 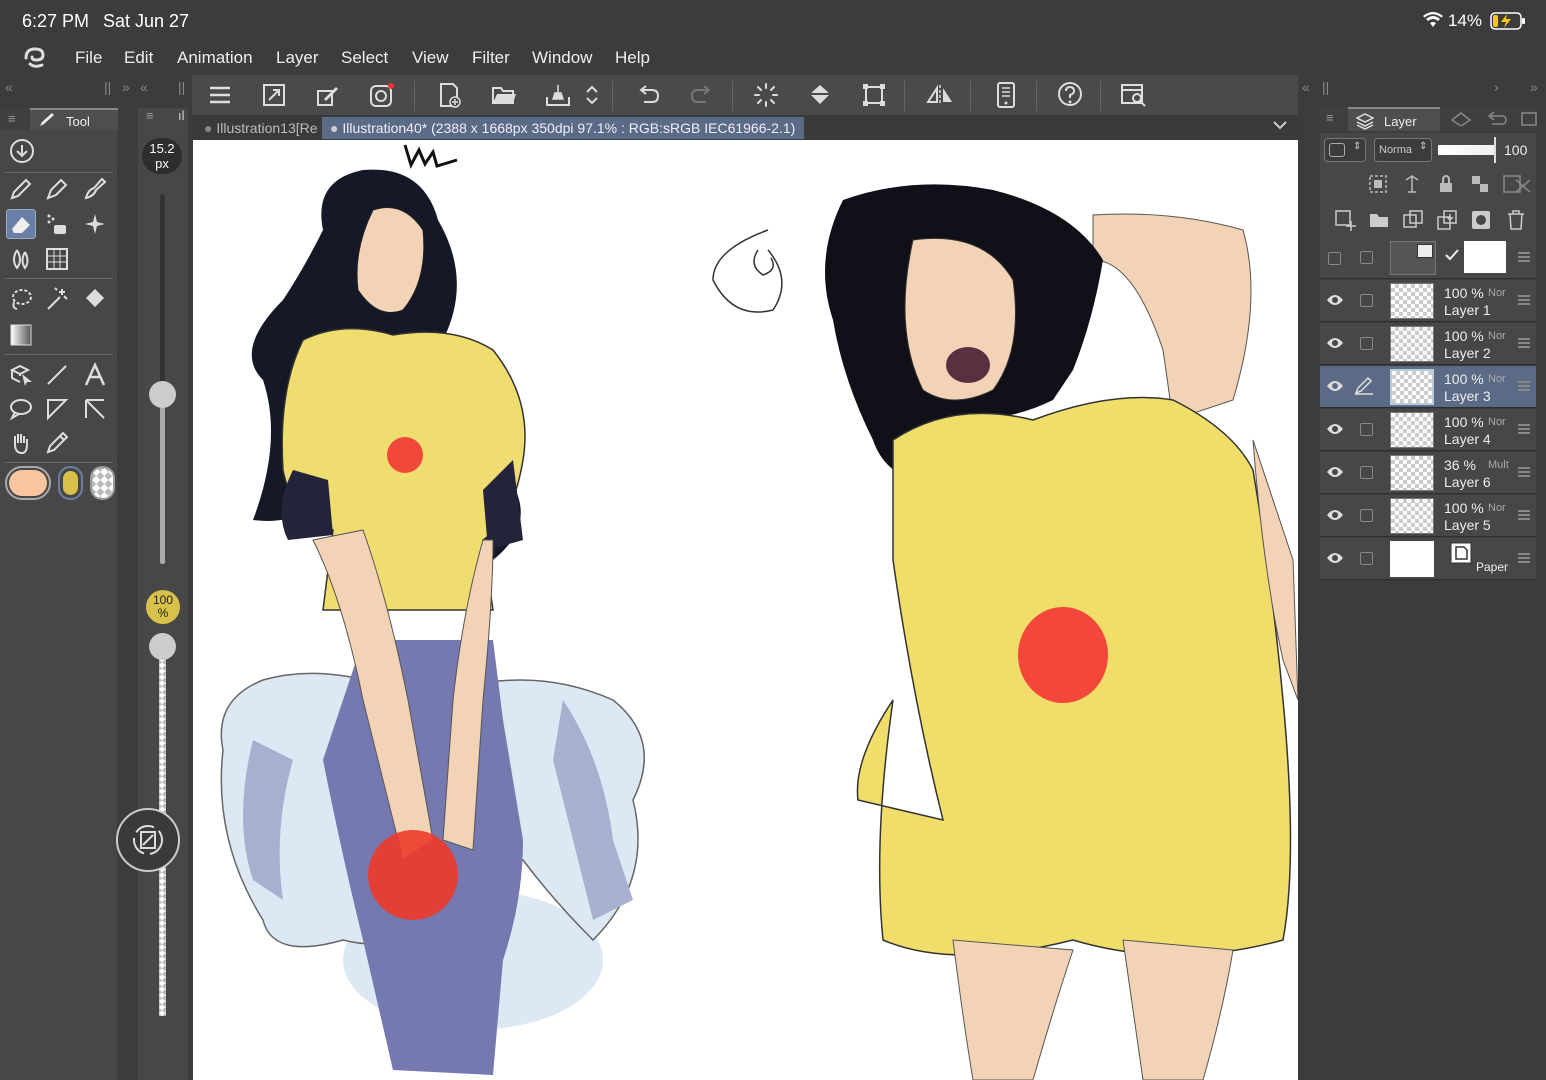 I want to click on gradient-tool-icon, so click(x=21, y=335).